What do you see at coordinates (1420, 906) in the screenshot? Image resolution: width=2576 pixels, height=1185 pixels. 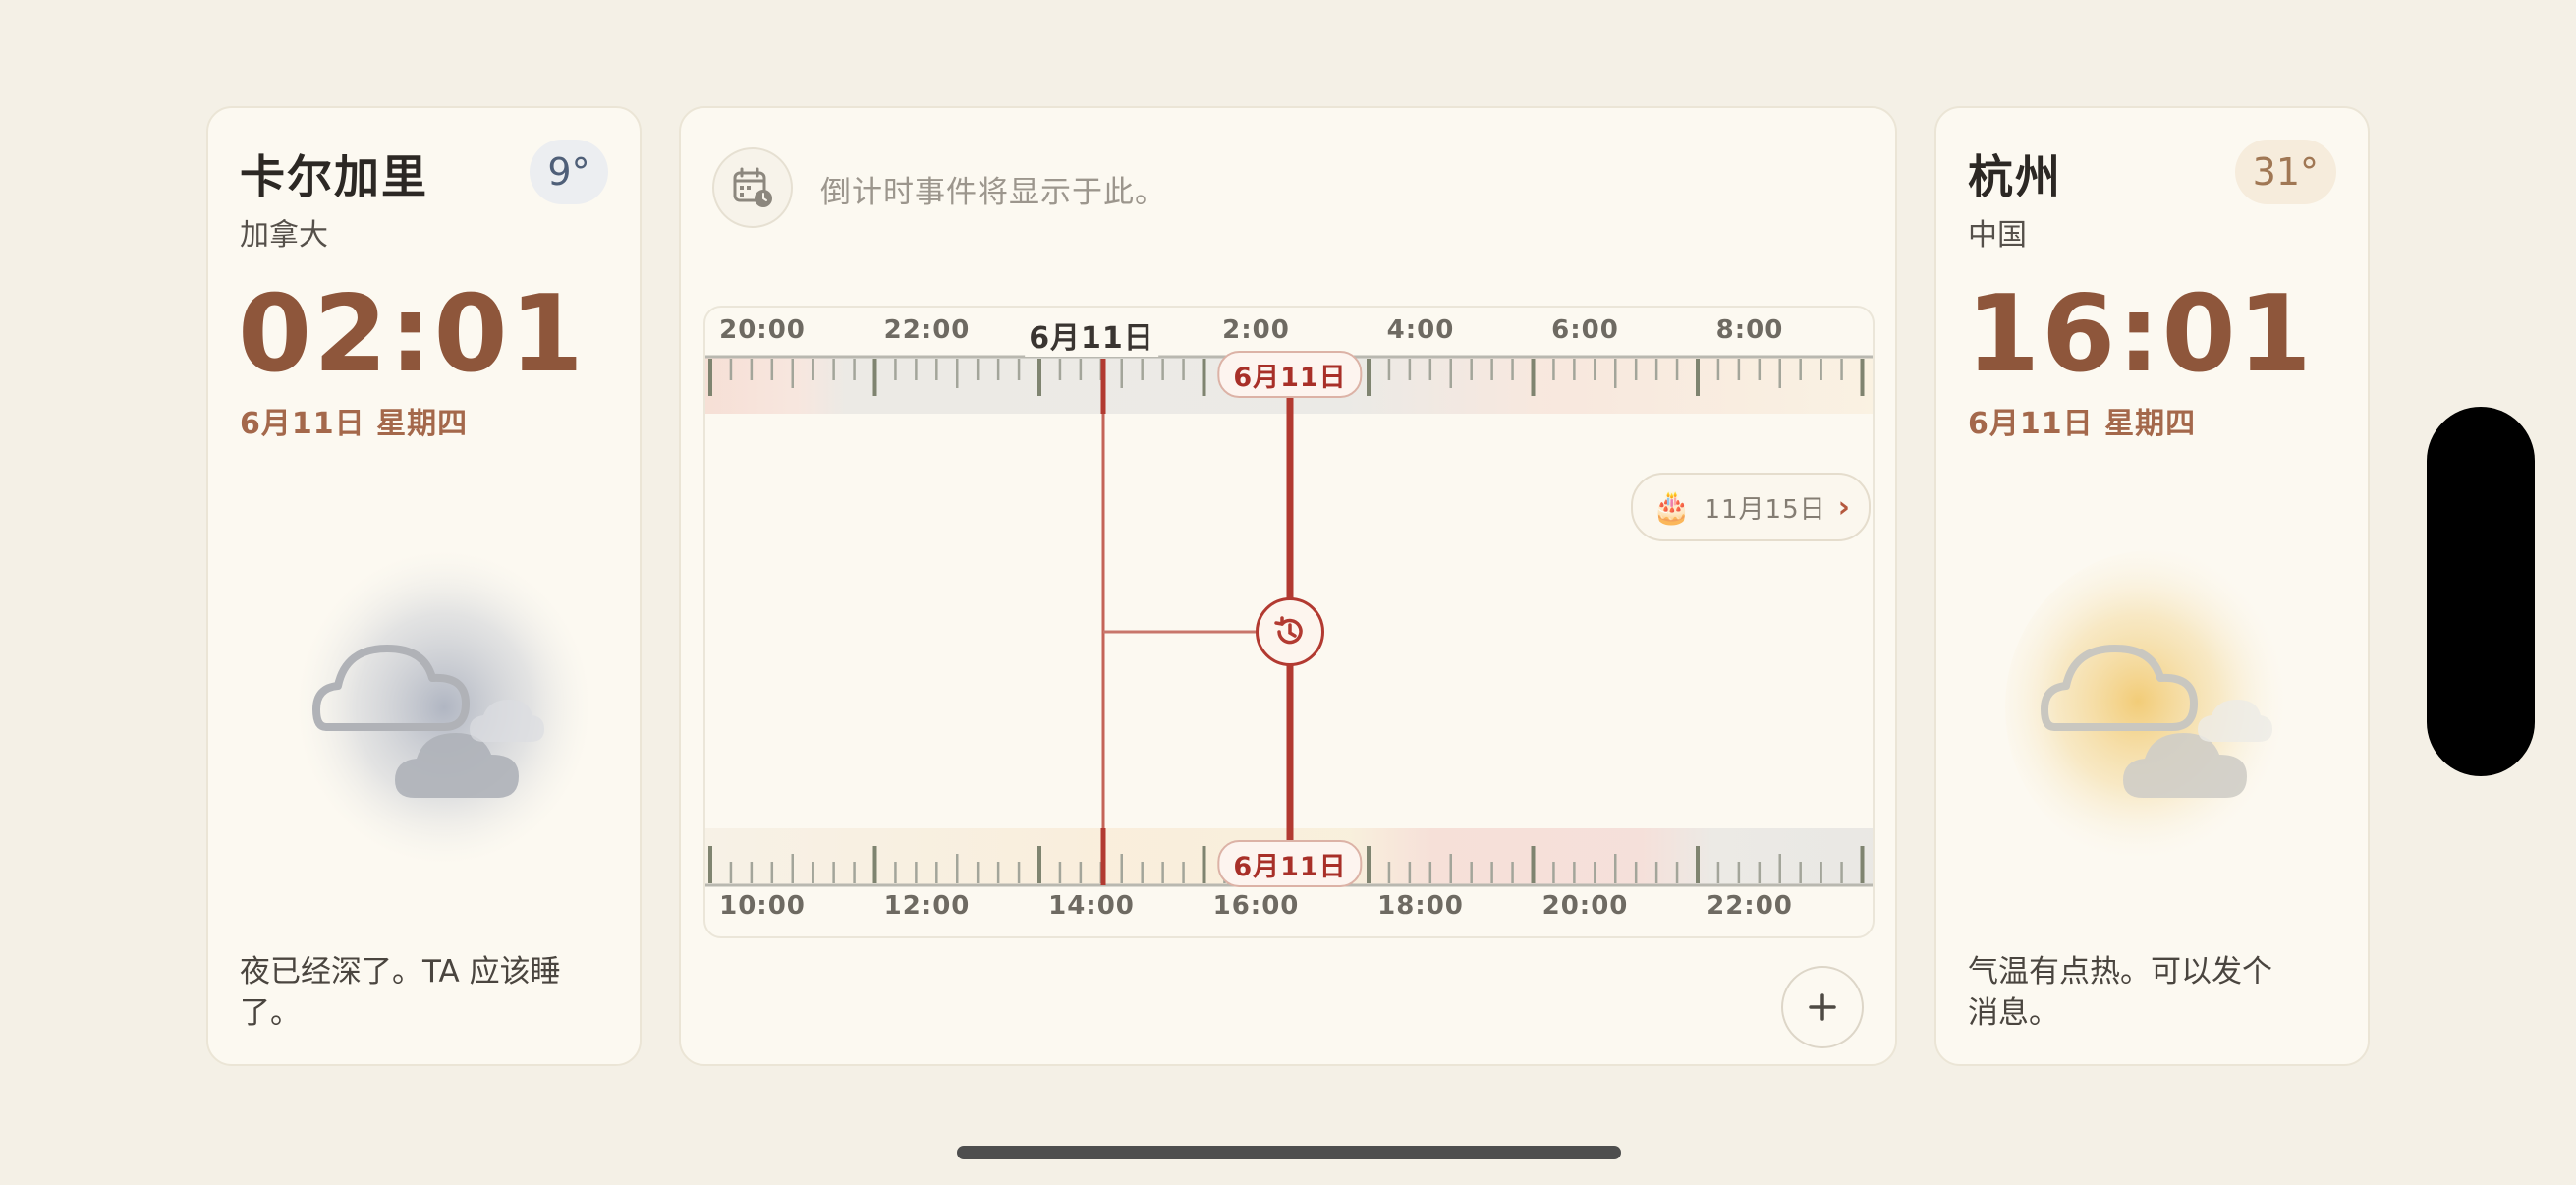 I see `bottom-hour-label: 18:00` at bounding box center [1420, 906].